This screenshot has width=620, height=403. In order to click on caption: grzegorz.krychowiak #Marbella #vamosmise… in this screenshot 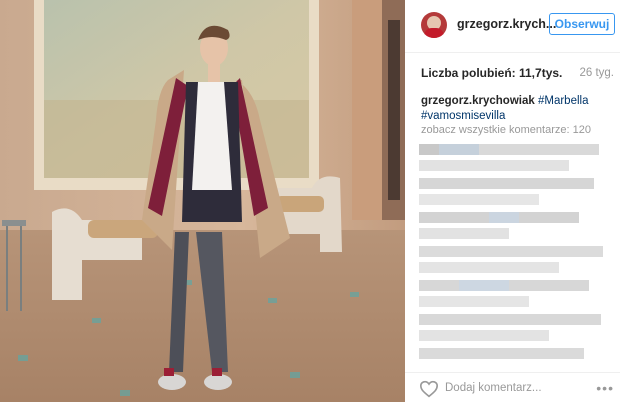, I will do `click(516, 109)`.